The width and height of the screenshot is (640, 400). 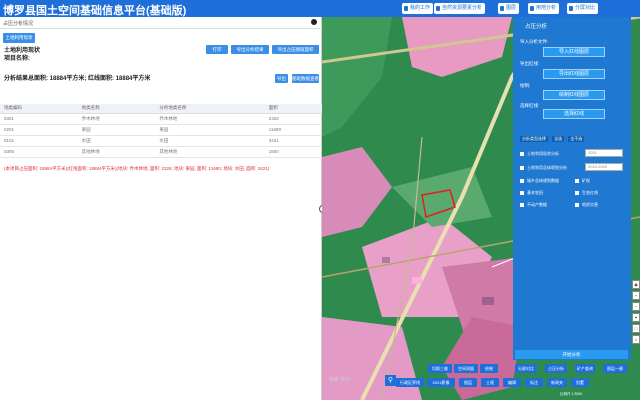 What do you see at coordinates (210, 141) in the screenshot?
I see `cell-analysis-name: 水田` at bounding box center [210, 141].